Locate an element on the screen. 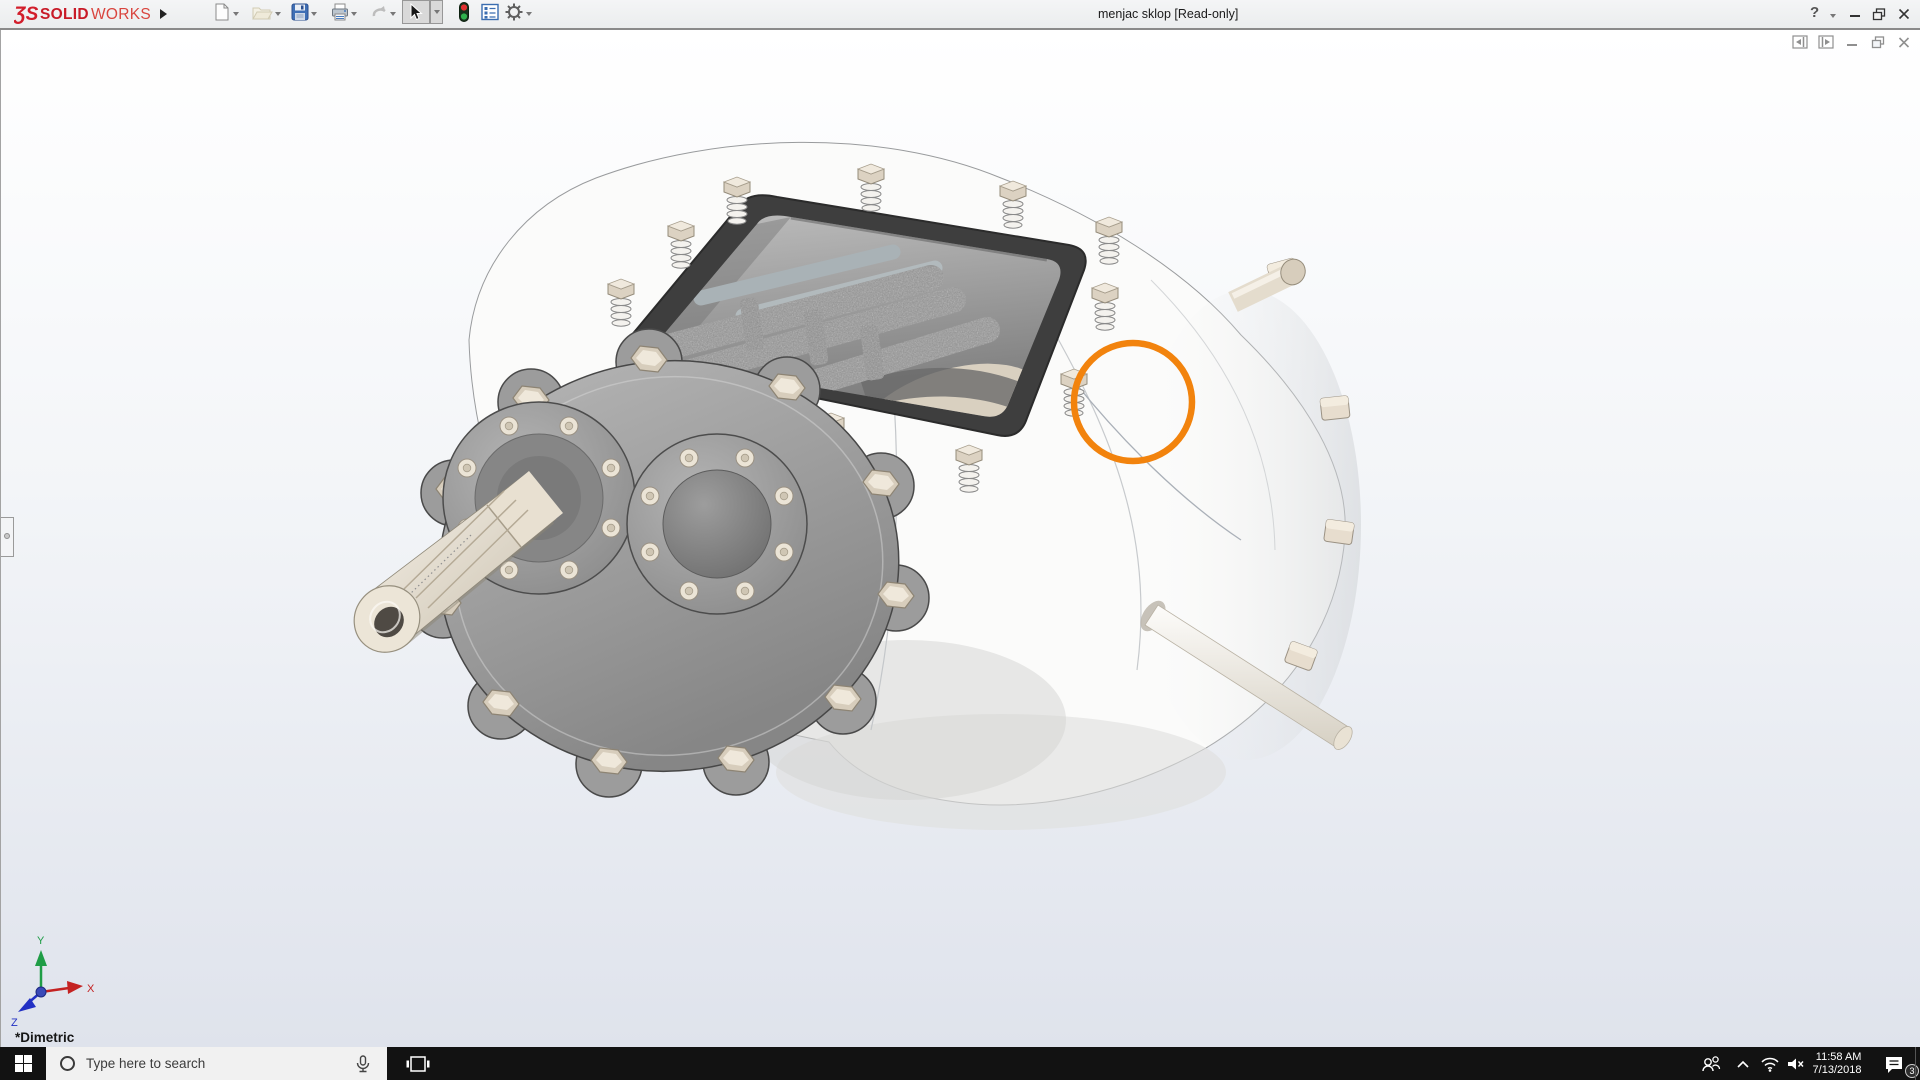  undo-button is located at coordinates (380, 12).